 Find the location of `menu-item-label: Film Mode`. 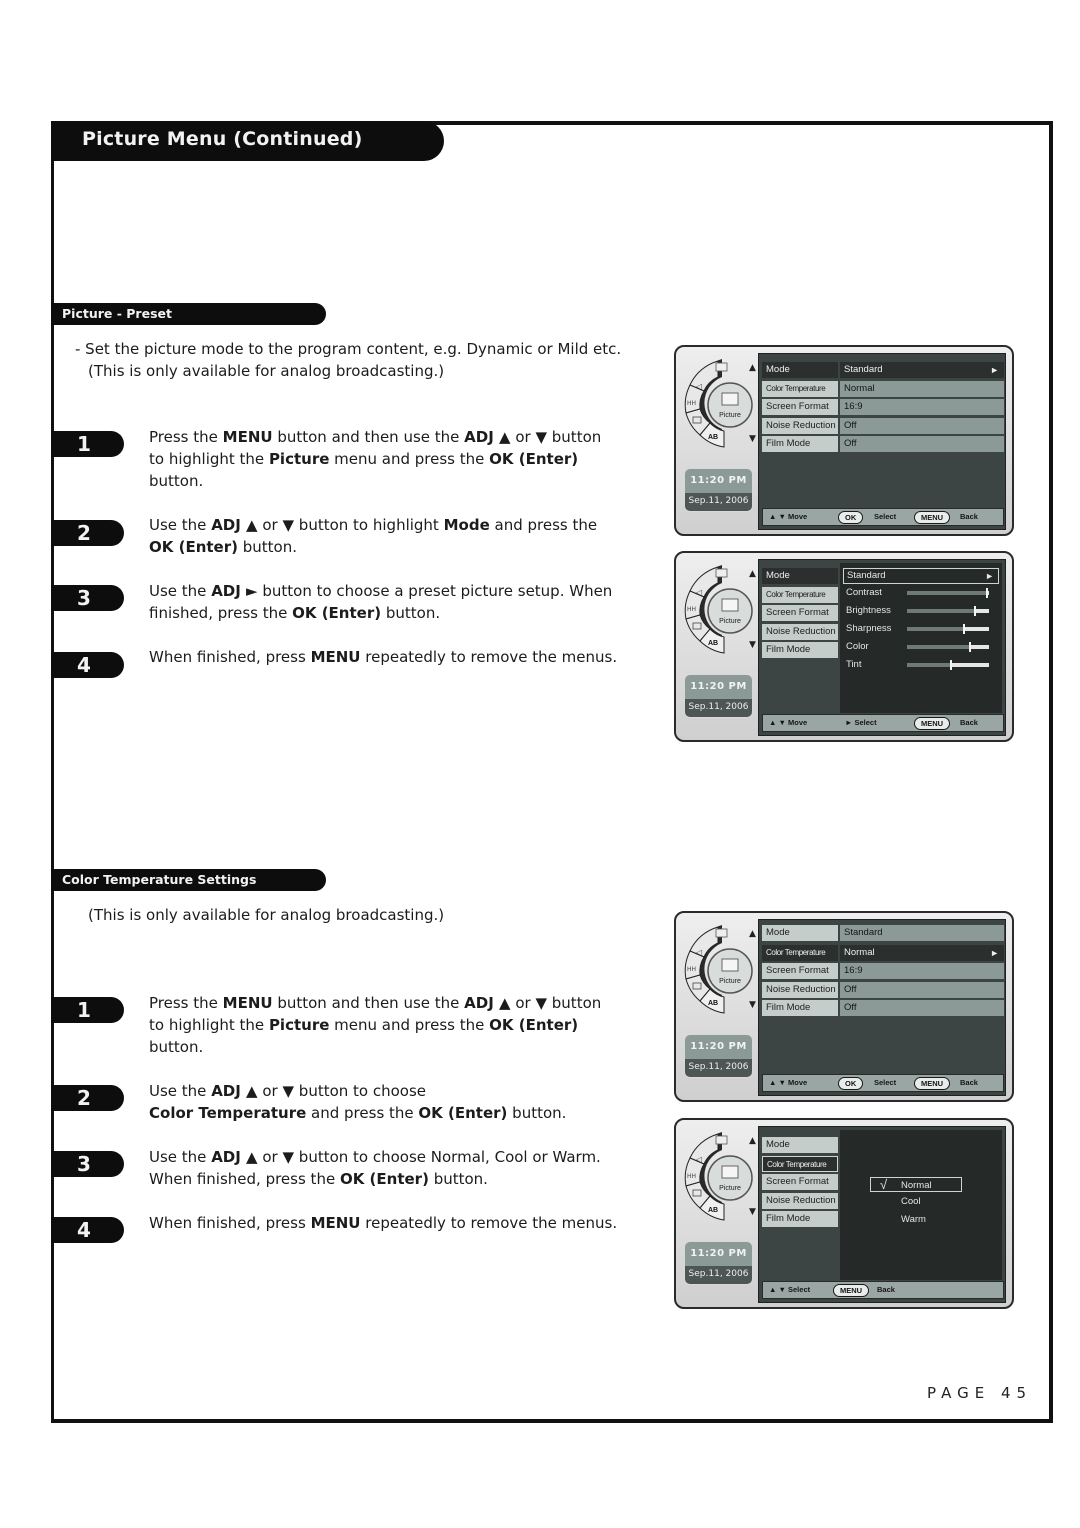

menu-item-label: Film Mode is located at coordinates (800, 1008).